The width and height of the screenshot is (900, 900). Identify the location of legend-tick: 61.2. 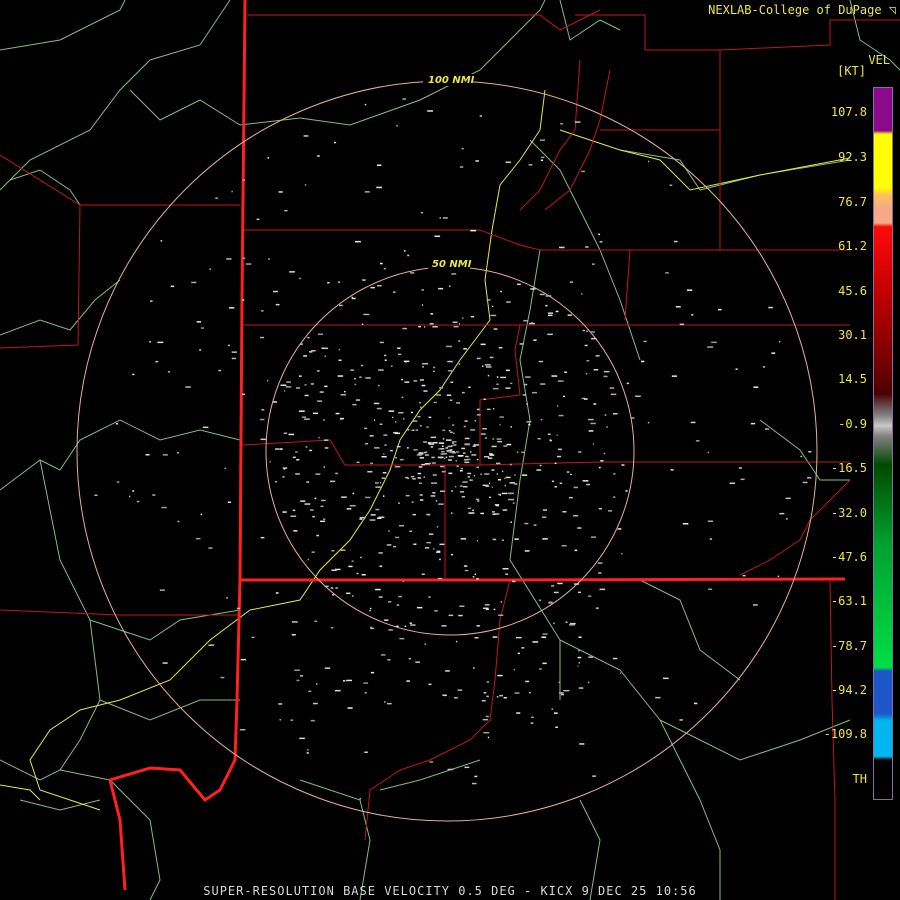
(852, 246).